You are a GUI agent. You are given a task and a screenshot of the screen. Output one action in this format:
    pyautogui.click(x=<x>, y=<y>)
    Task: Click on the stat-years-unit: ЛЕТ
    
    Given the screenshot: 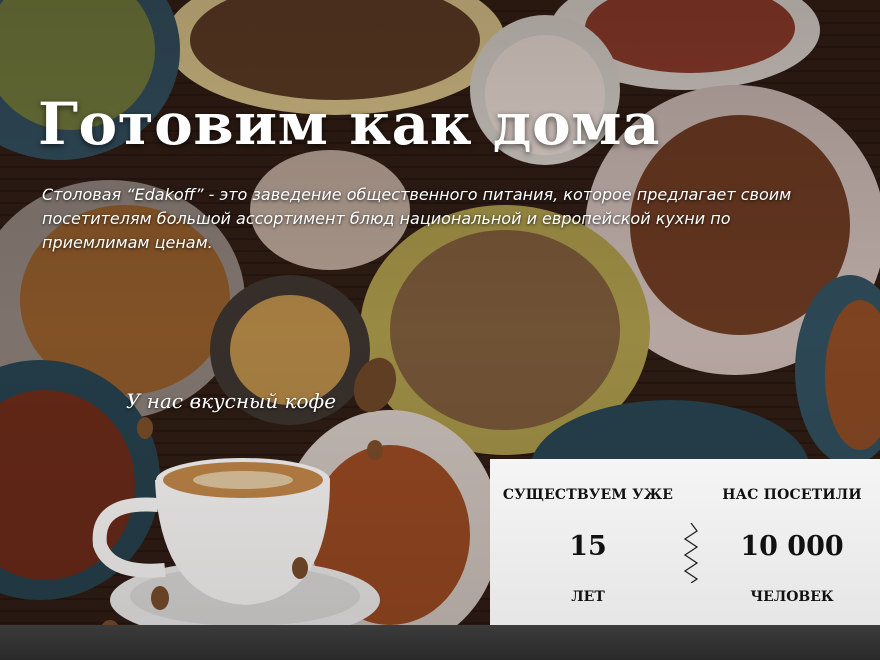 What is the action you would take?
    pyautogui.click(x=588, y=597)
    